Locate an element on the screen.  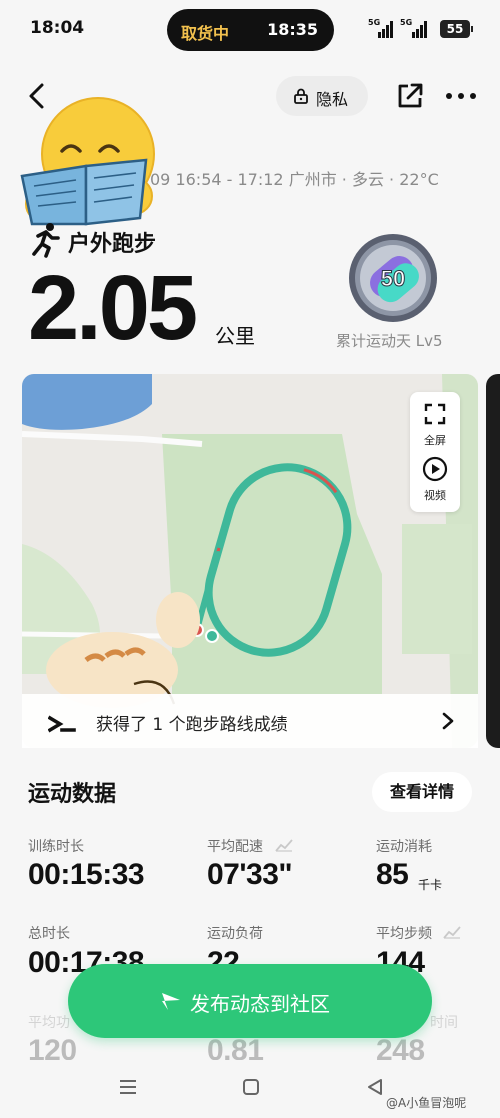
distance-unit: 公里 is located at coordinates (235, 336).